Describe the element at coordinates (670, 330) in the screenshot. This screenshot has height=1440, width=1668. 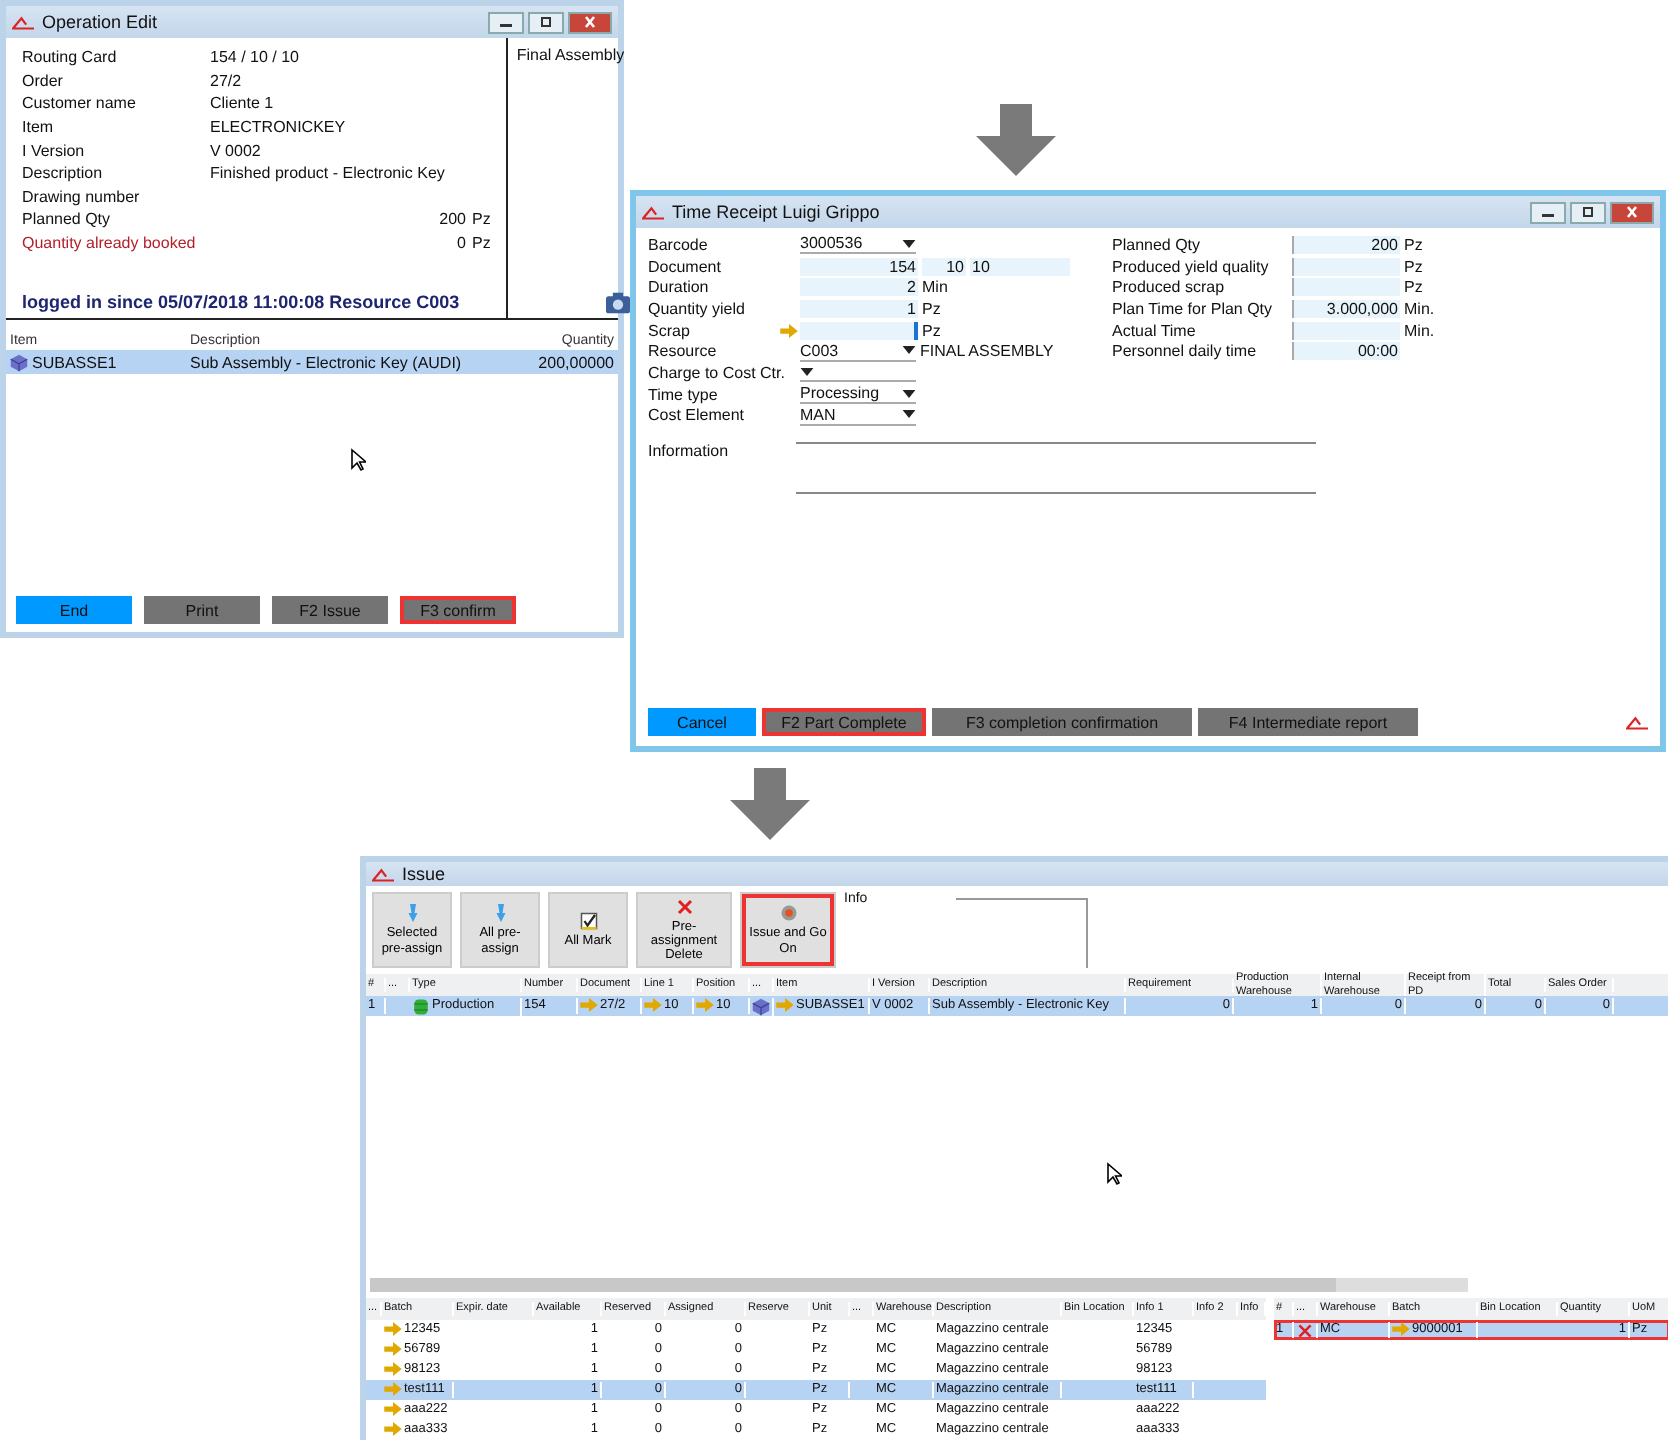
I see `field-label: Scrap` at that location.